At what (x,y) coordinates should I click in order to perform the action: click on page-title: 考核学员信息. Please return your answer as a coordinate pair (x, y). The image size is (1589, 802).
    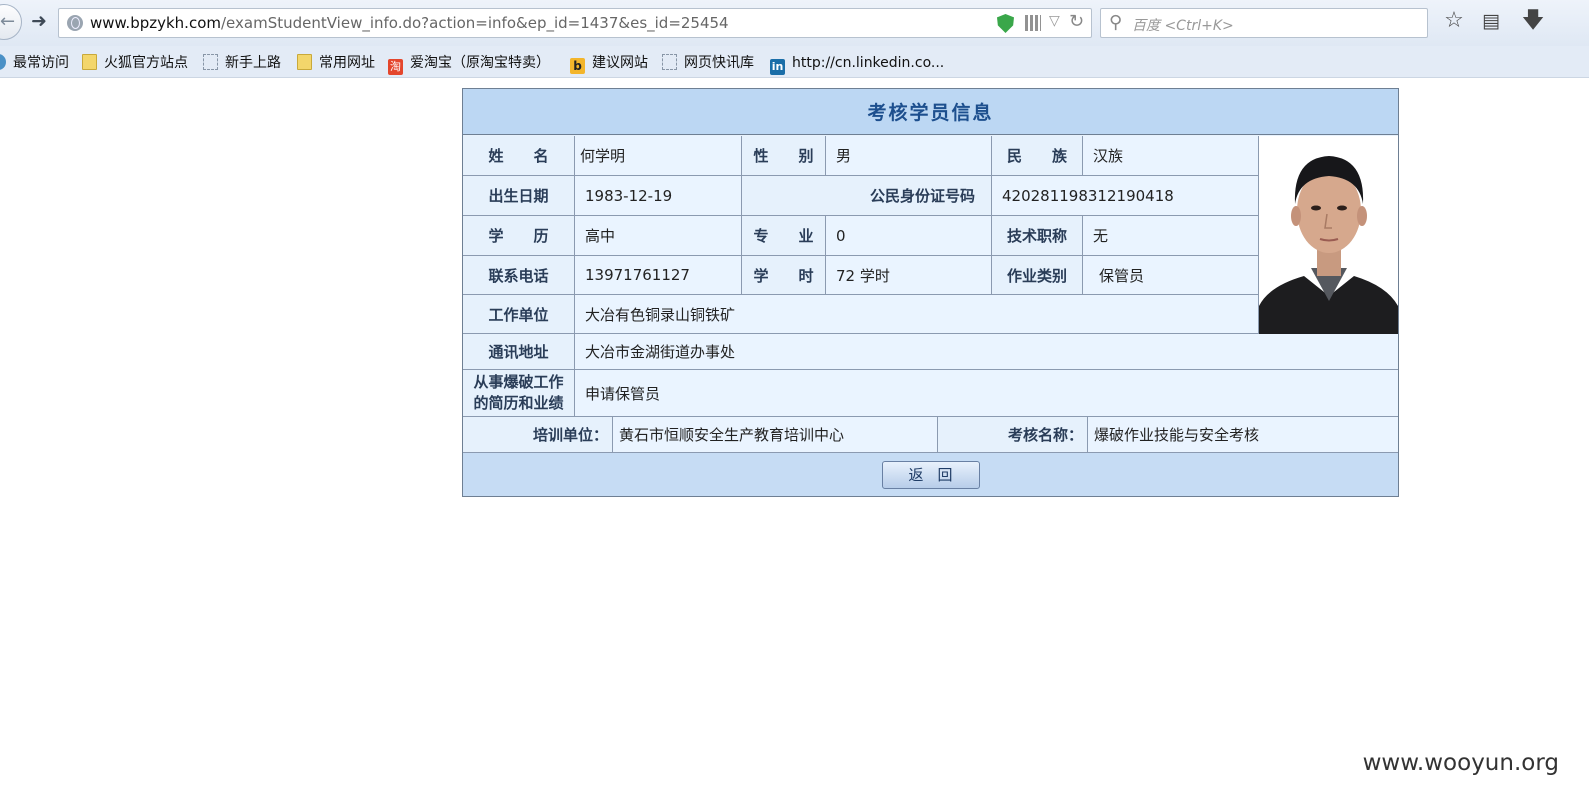
    Looking at the image, I should click on (930, 112).